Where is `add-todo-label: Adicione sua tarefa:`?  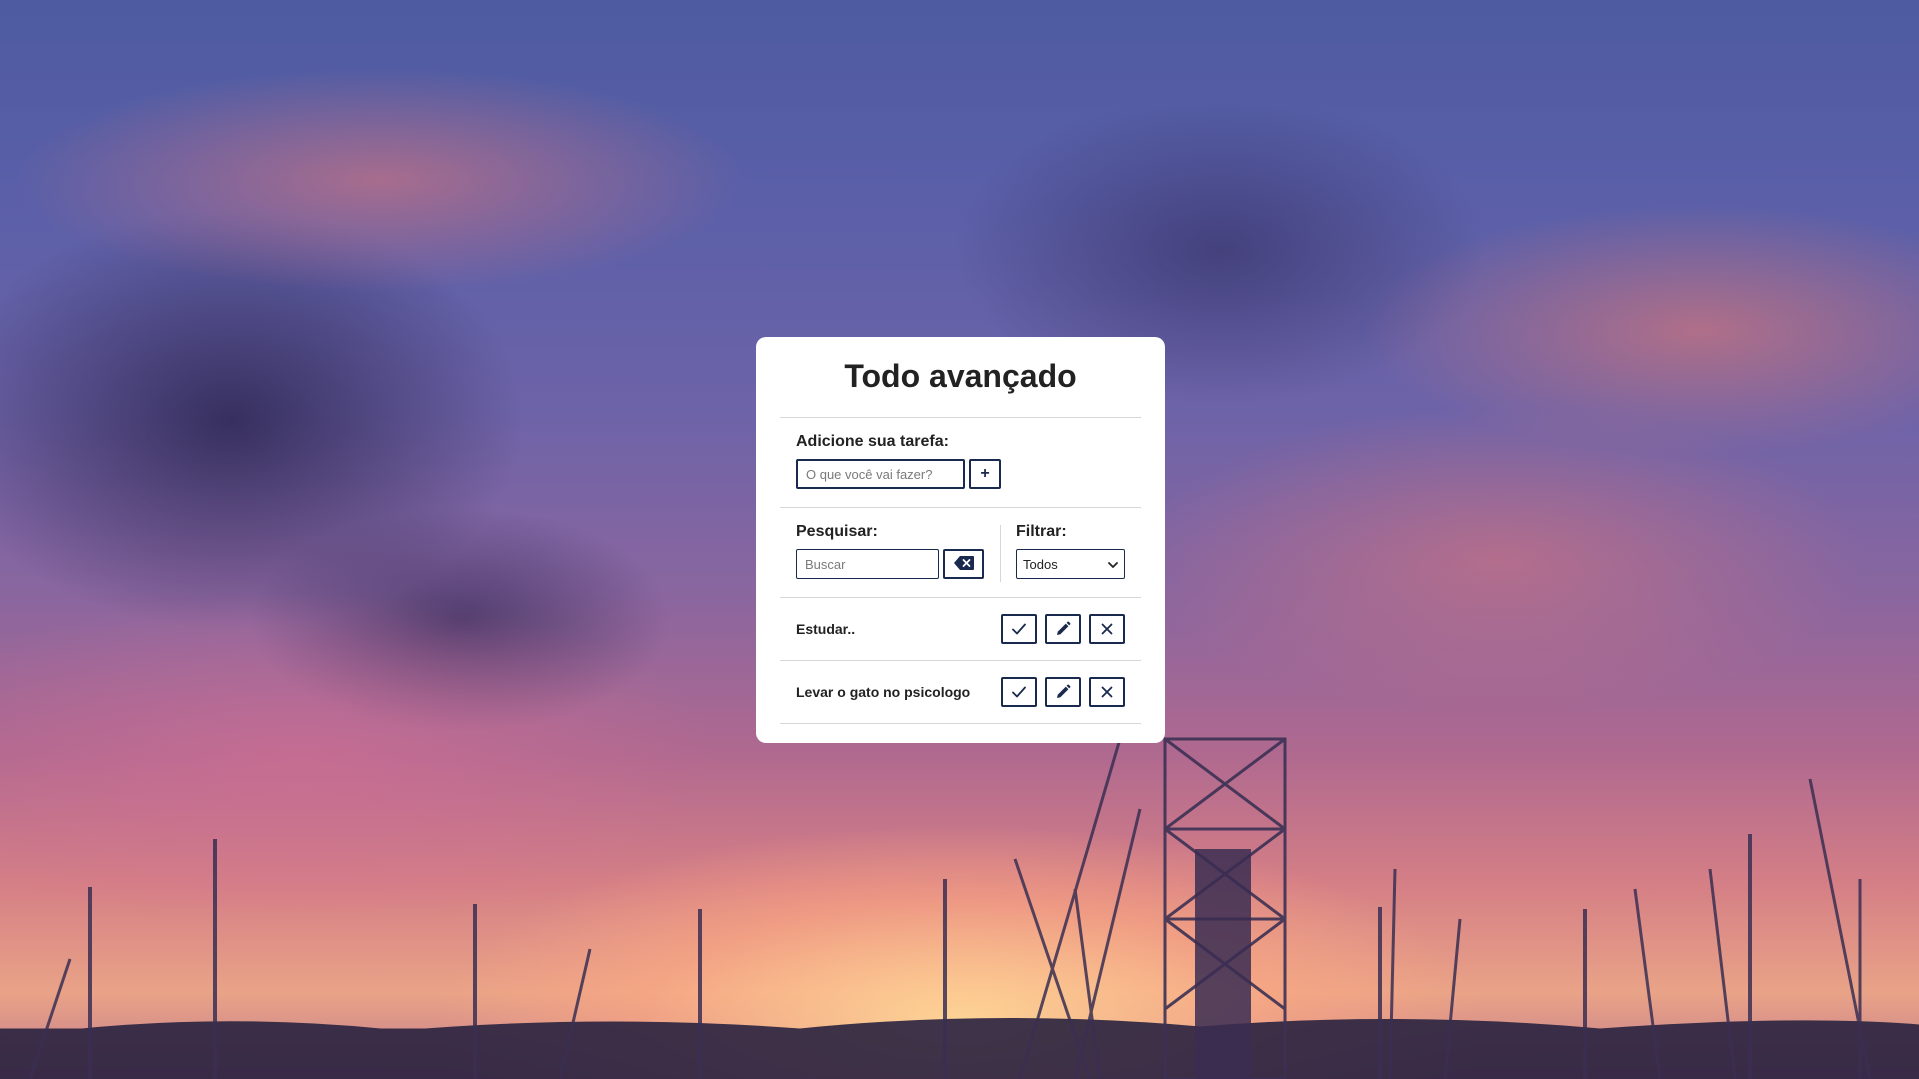
add-todo-label: Adicione sua tarefa: is located at coordinates (872, 441).